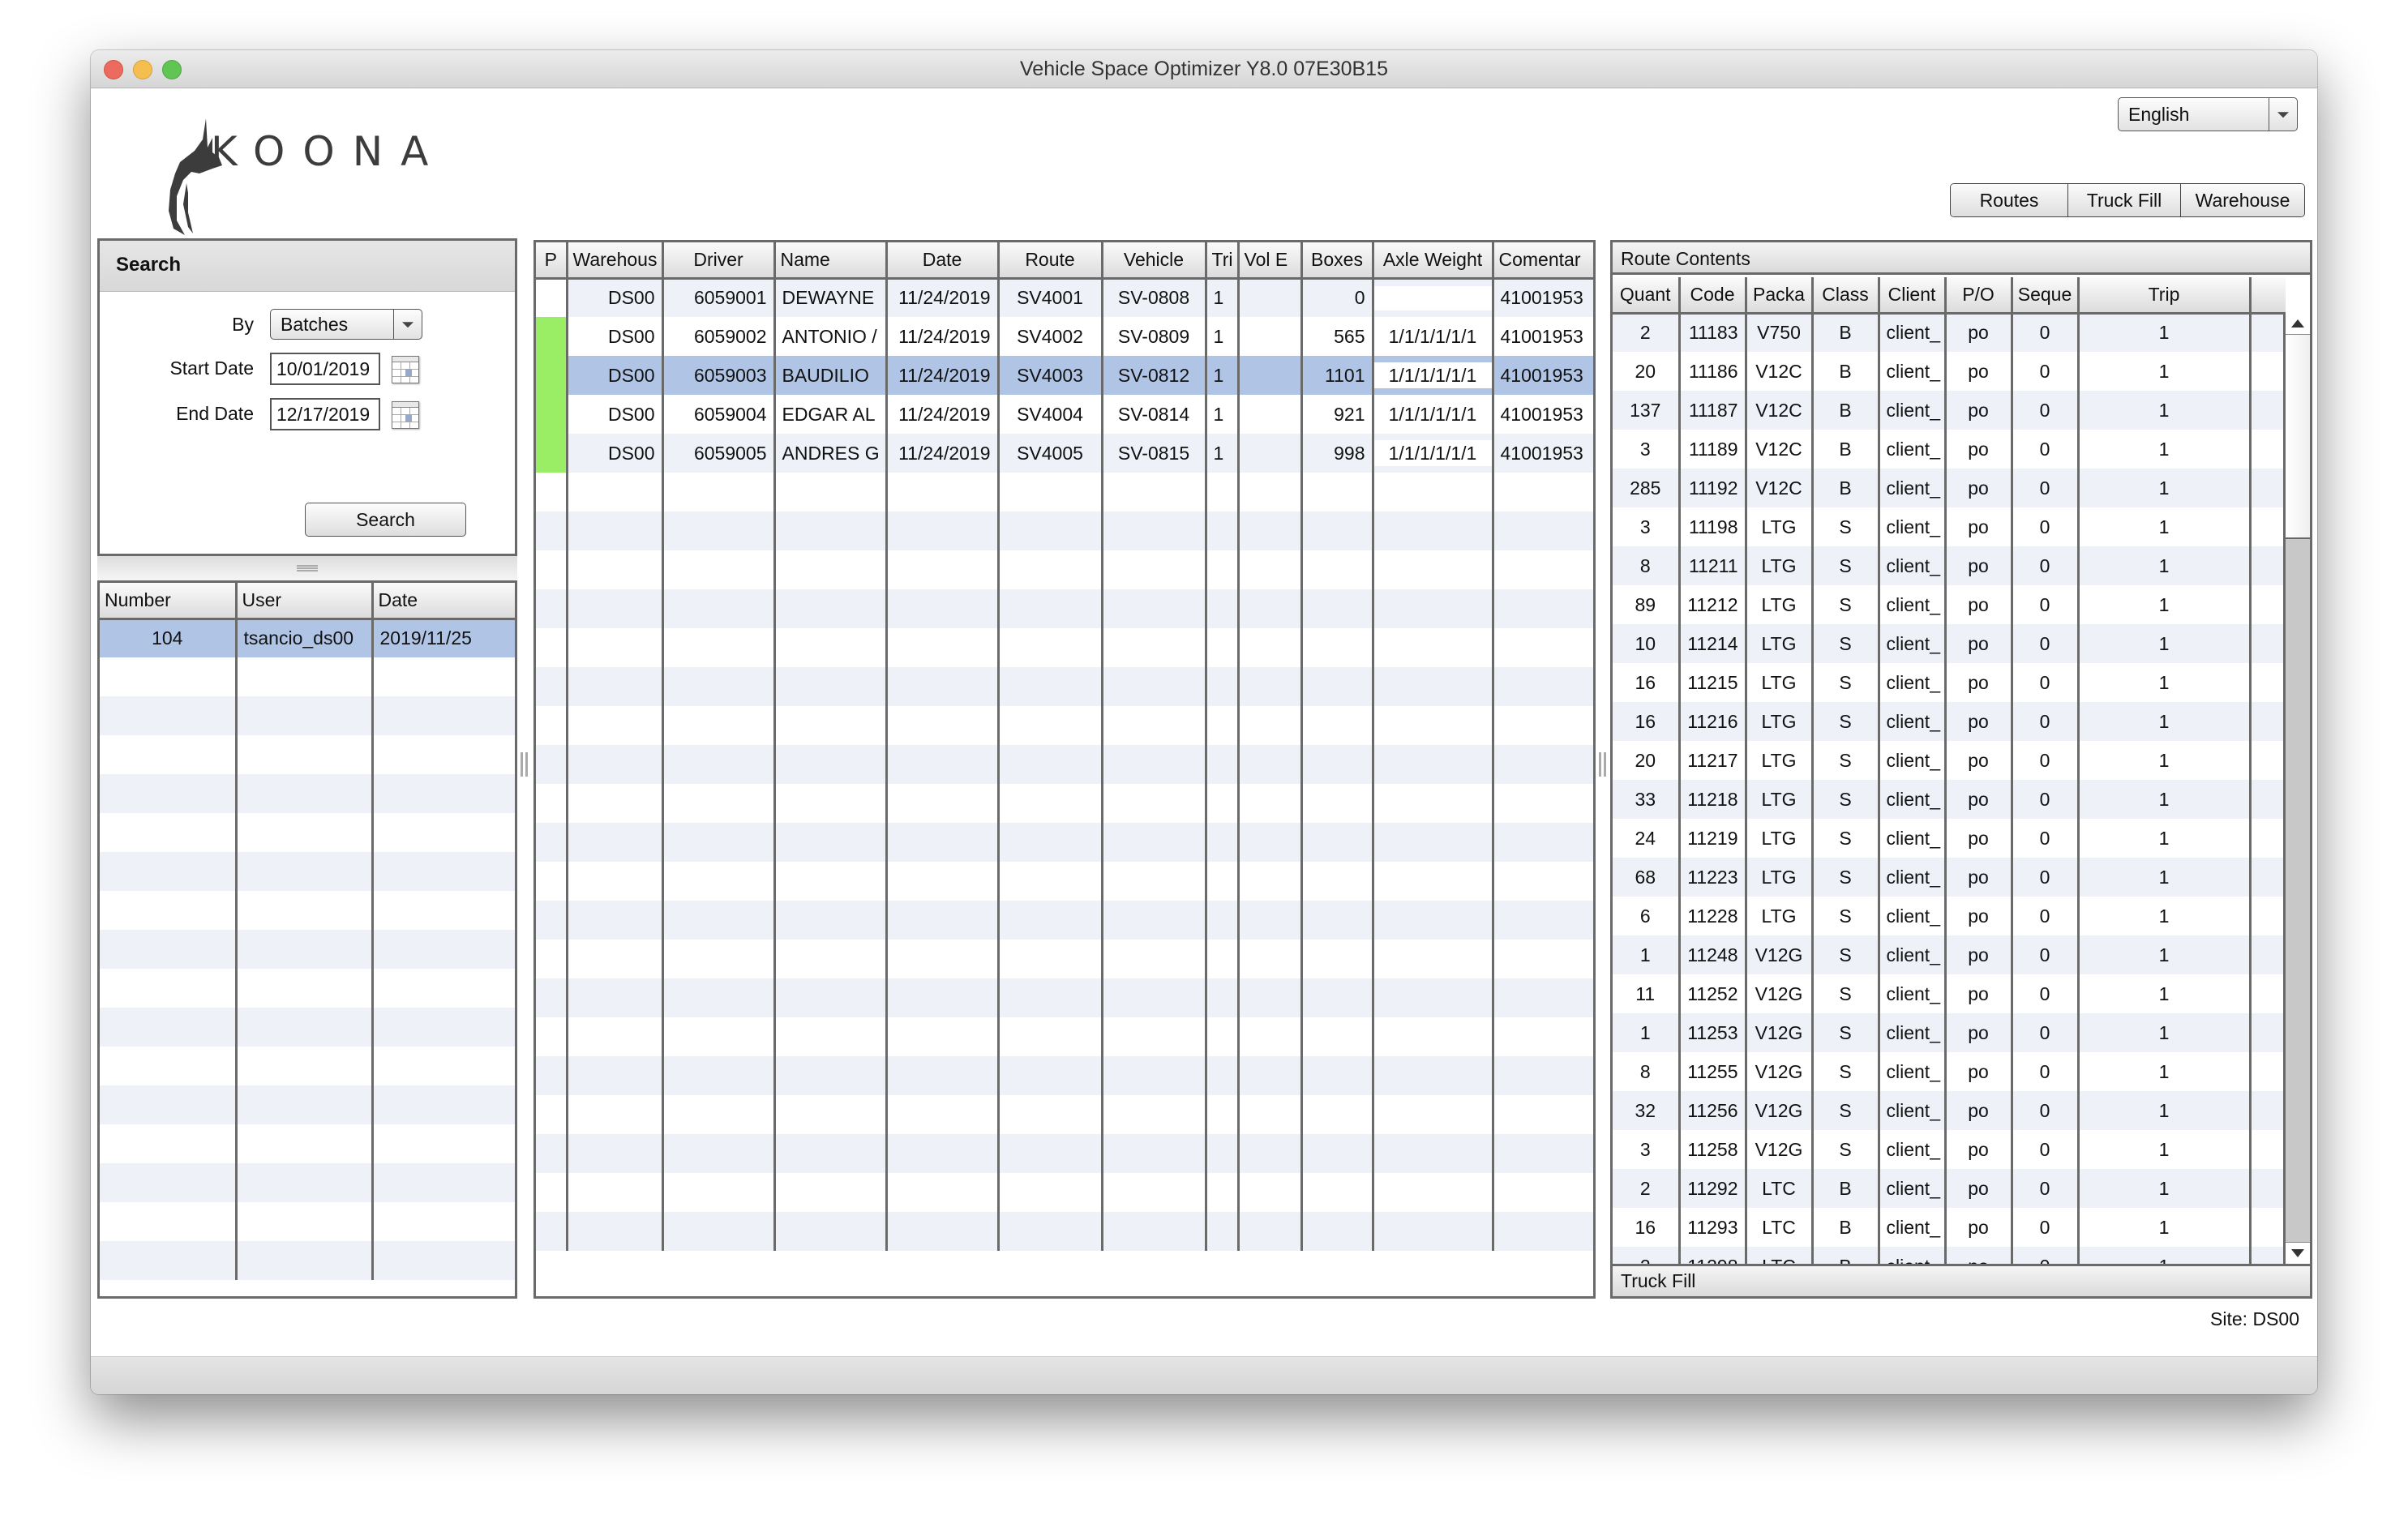 This screenshot has width=2408, height=1524. What do you see at coordinates (1950, 682) in the screenshot?
I see `table-row: 16 11215 LTG Sclient_ po 0 1` at bounding box center [1950, 682].